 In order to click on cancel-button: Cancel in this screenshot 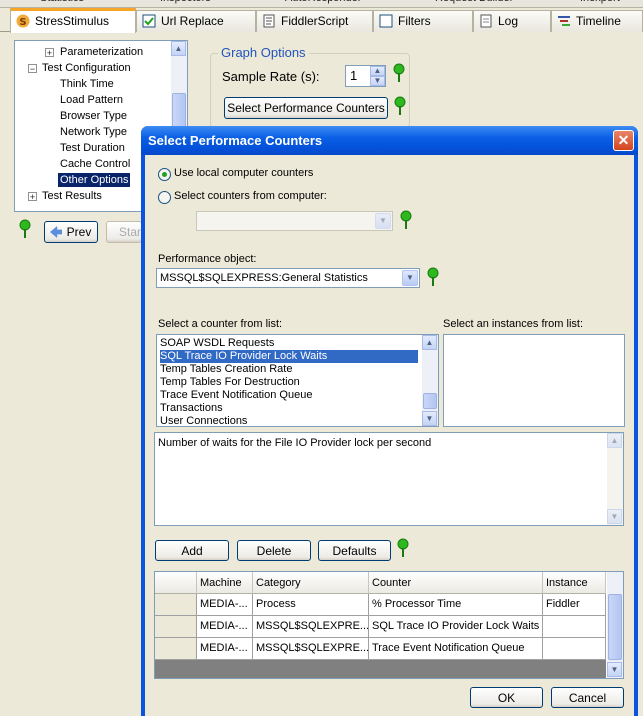, I will do `click(587, 697)`.